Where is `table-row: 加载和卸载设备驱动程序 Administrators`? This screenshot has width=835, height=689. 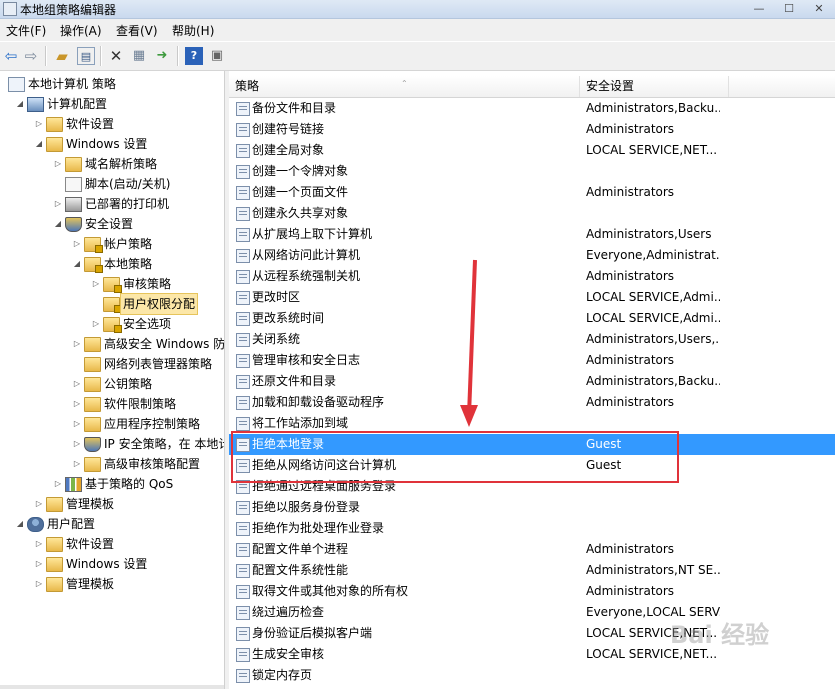
table-row: 加载和卸载设备驱动程序 Administrators is located at coordinates (532, 402).